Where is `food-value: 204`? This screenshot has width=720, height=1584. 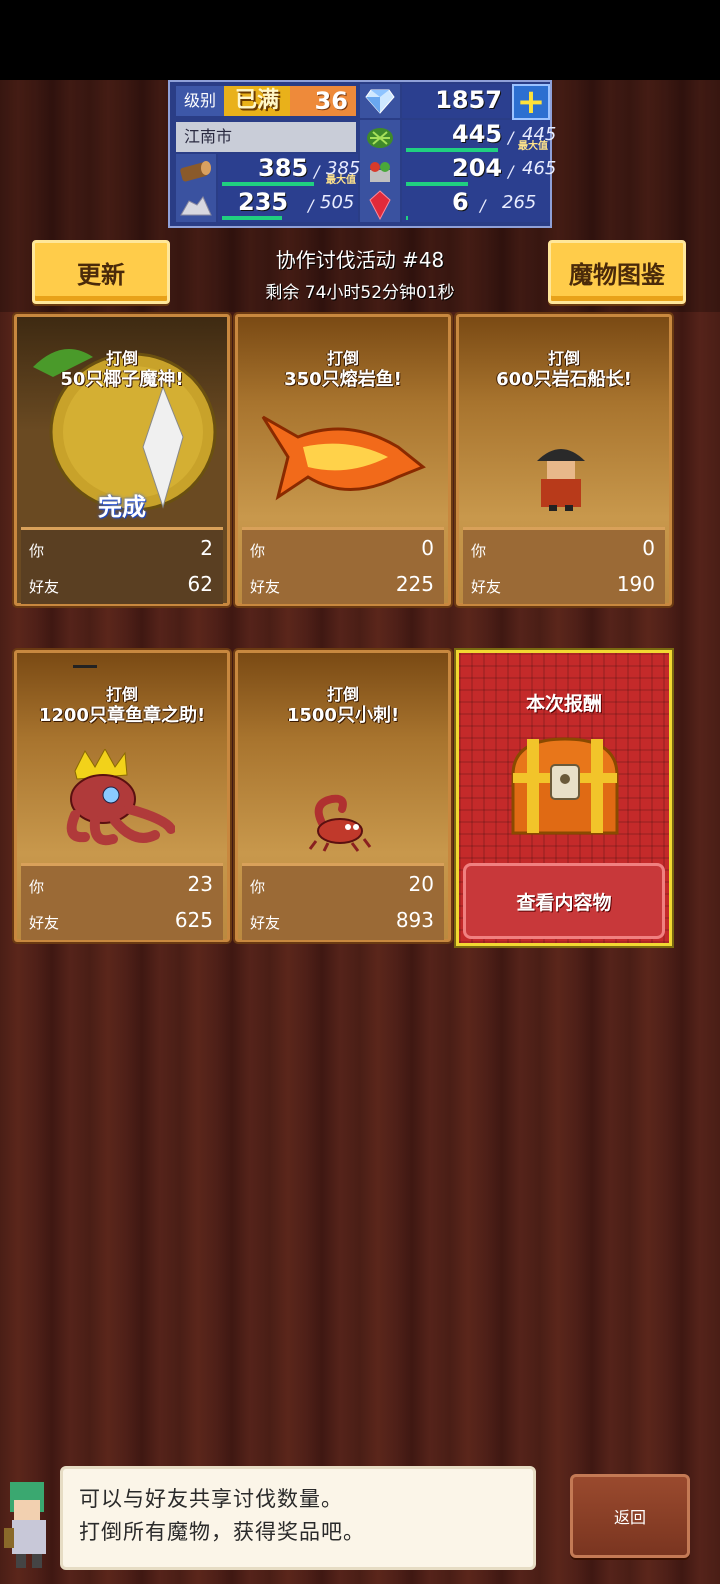 food-value: 204 is located at coordinates (477, 168).